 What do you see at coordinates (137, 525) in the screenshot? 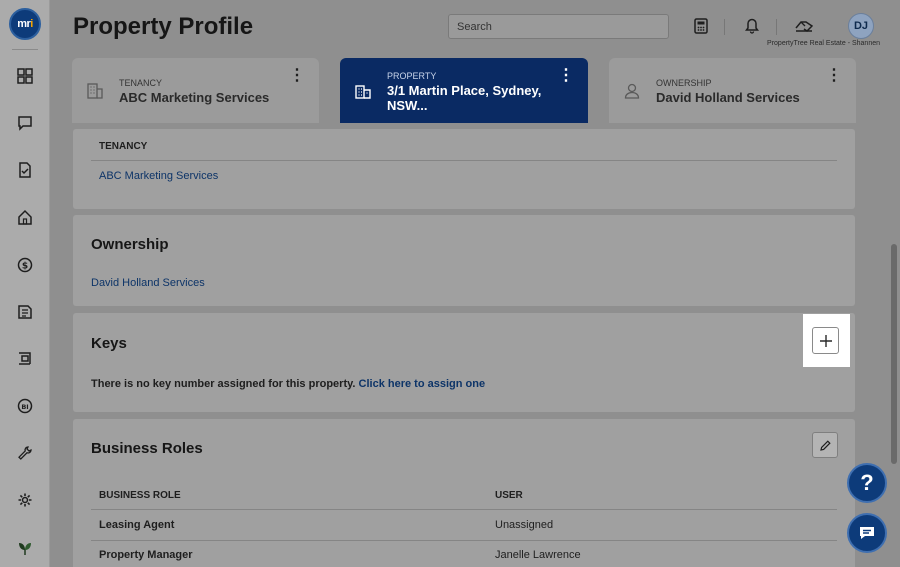
I see `role-cell: Leasing Agent` at bounding box center [137, 525].